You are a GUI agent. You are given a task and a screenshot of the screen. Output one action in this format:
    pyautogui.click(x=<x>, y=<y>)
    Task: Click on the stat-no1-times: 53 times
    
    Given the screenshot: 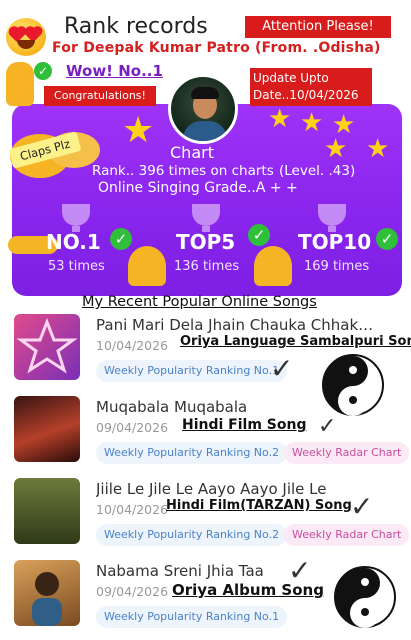 What is the action you would take?
    pyautogui.click(x=76, y=266)
    